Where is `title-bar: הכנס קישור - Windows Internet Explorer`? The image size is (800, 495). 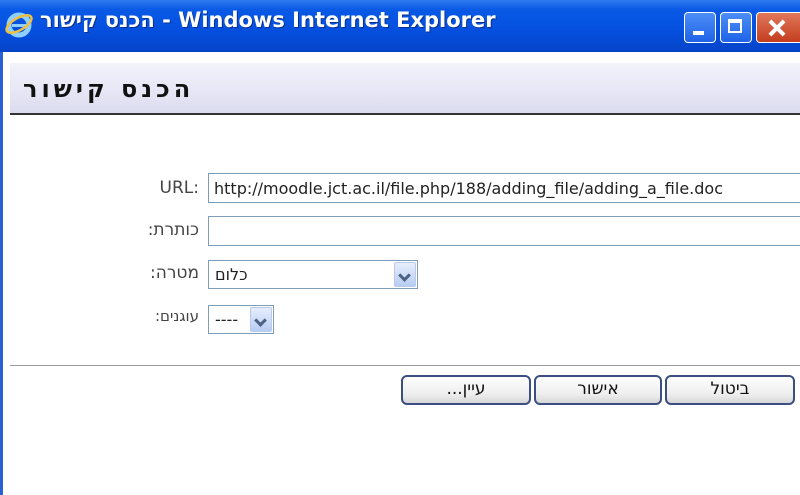
title-bar: הכנס קישור - Windows Internet Explorer is located at coordinates (400, 26).